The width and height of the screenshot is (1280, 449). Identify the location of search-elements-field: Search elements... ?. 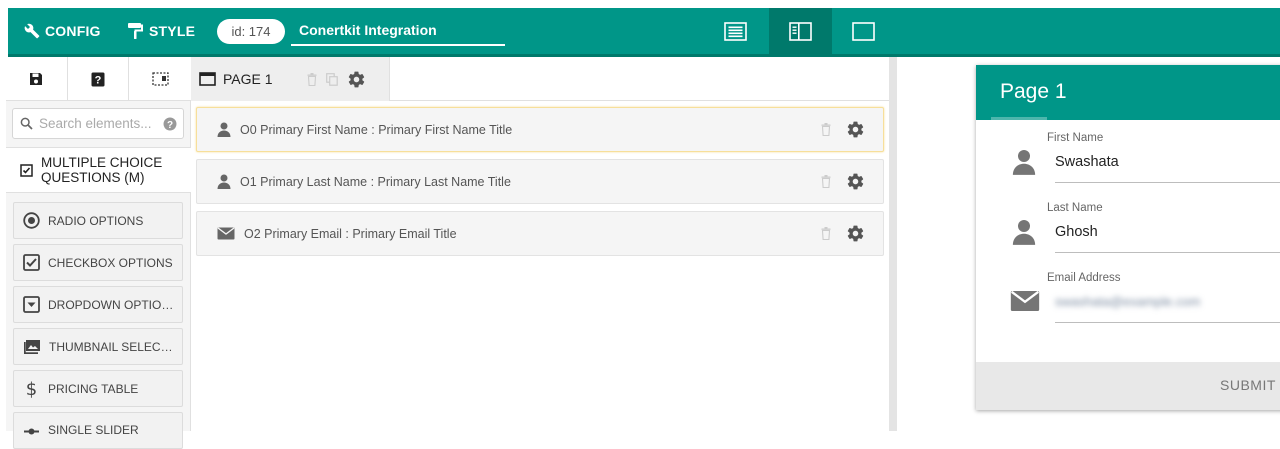
(98, 123).